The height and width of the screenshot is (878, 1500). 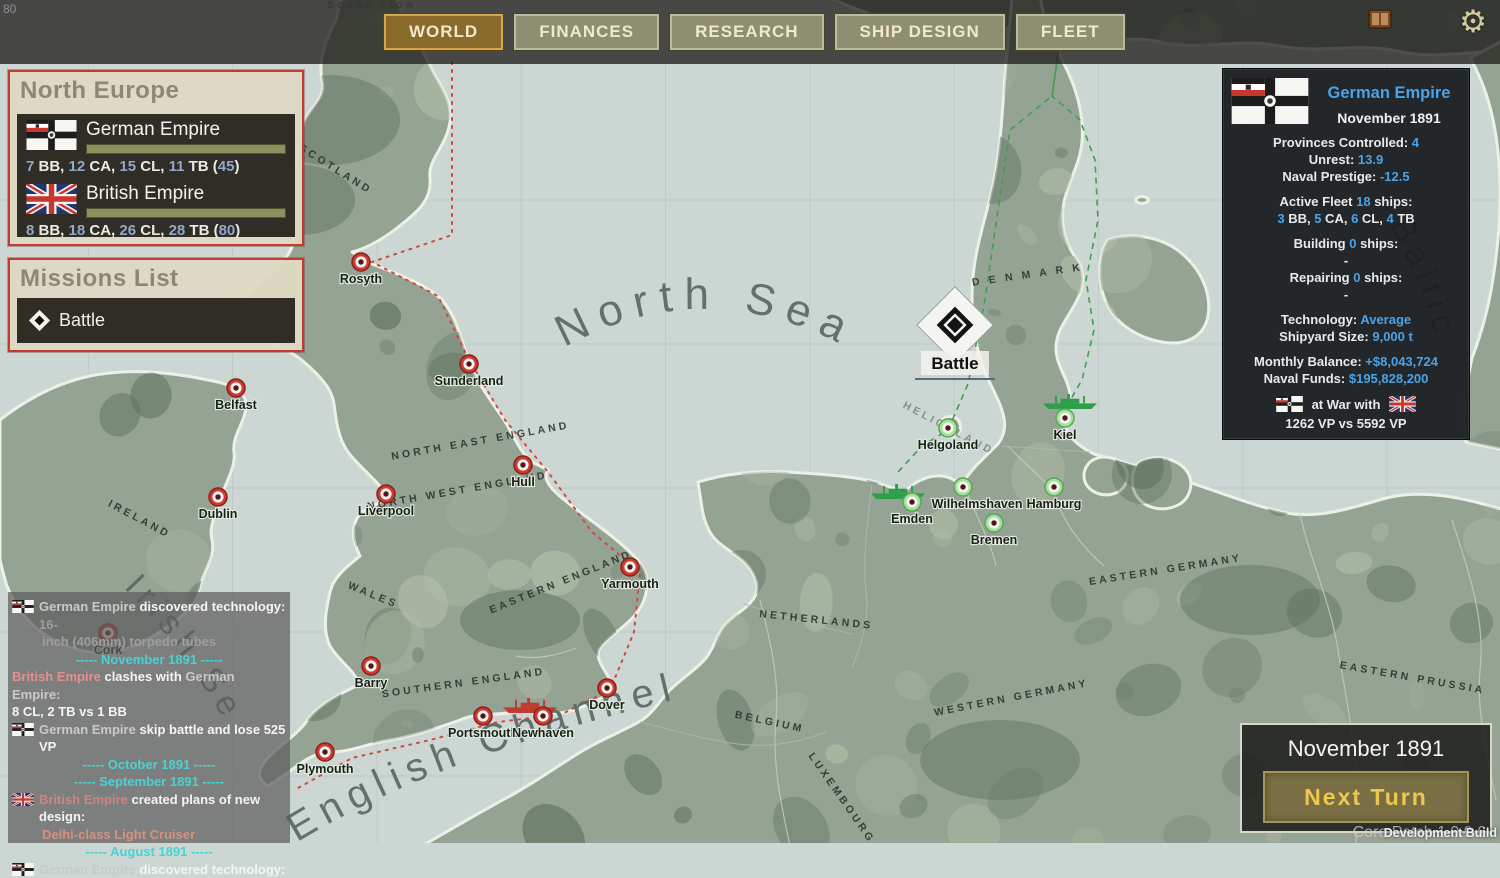 What do you see at coordinates (82, 320) in the screenshot?
I see `mission-label: Battle` at bounding box center [82, 320].